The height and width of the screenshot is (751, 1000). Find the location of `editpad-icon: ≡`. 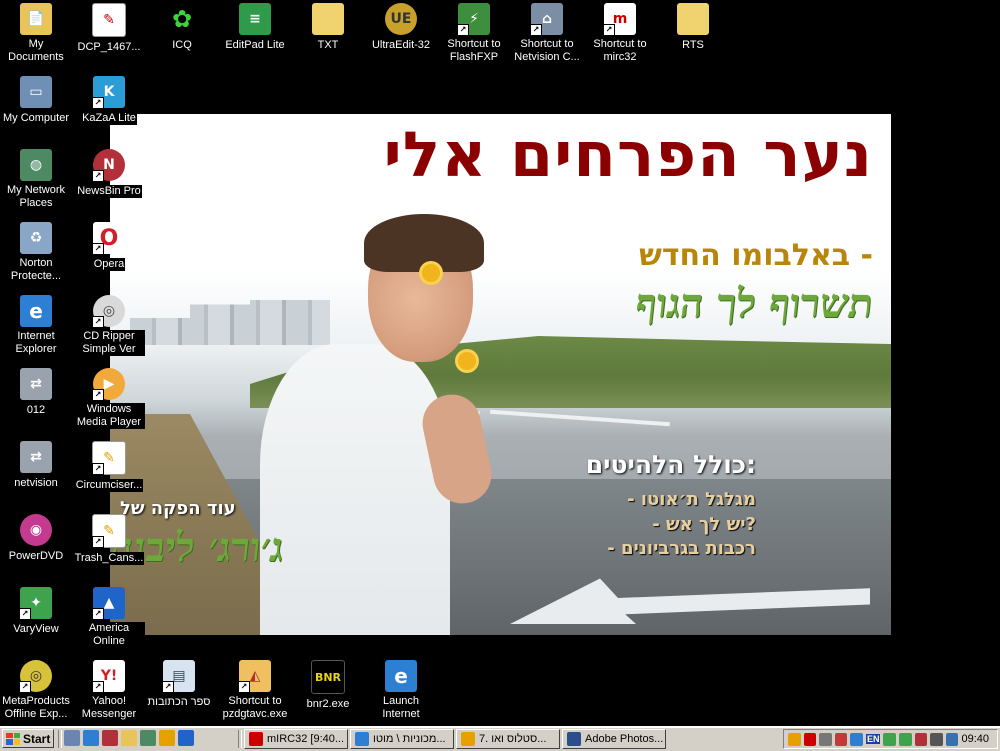

editpad-icon: ≡ is located at coordinates (255, 19).